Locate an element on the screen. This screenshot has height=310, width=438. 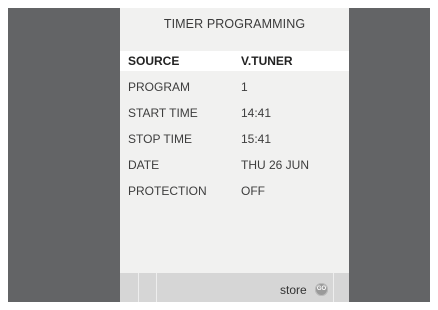
stop-time-value: 15:41 is located at coordinates (256, 139).